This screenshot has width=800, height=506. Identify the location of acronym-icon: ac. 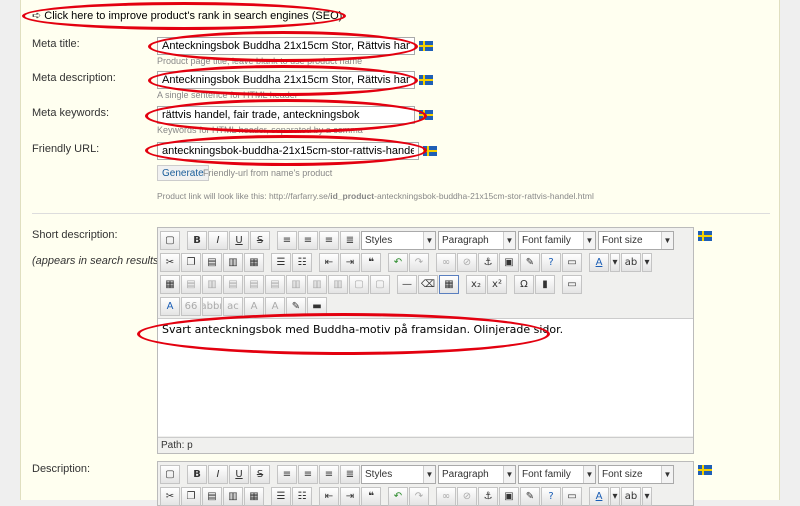
(233, 306).